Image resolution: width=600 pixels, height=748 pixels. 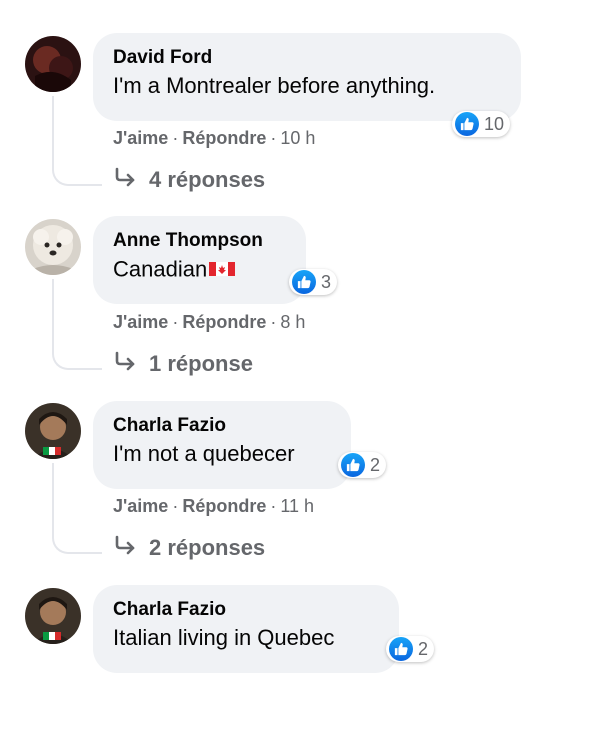 What do you see at coordinates (222, 269) in the screenshot?
I see `canada-flag-icon` at bounding box center [222, 269].